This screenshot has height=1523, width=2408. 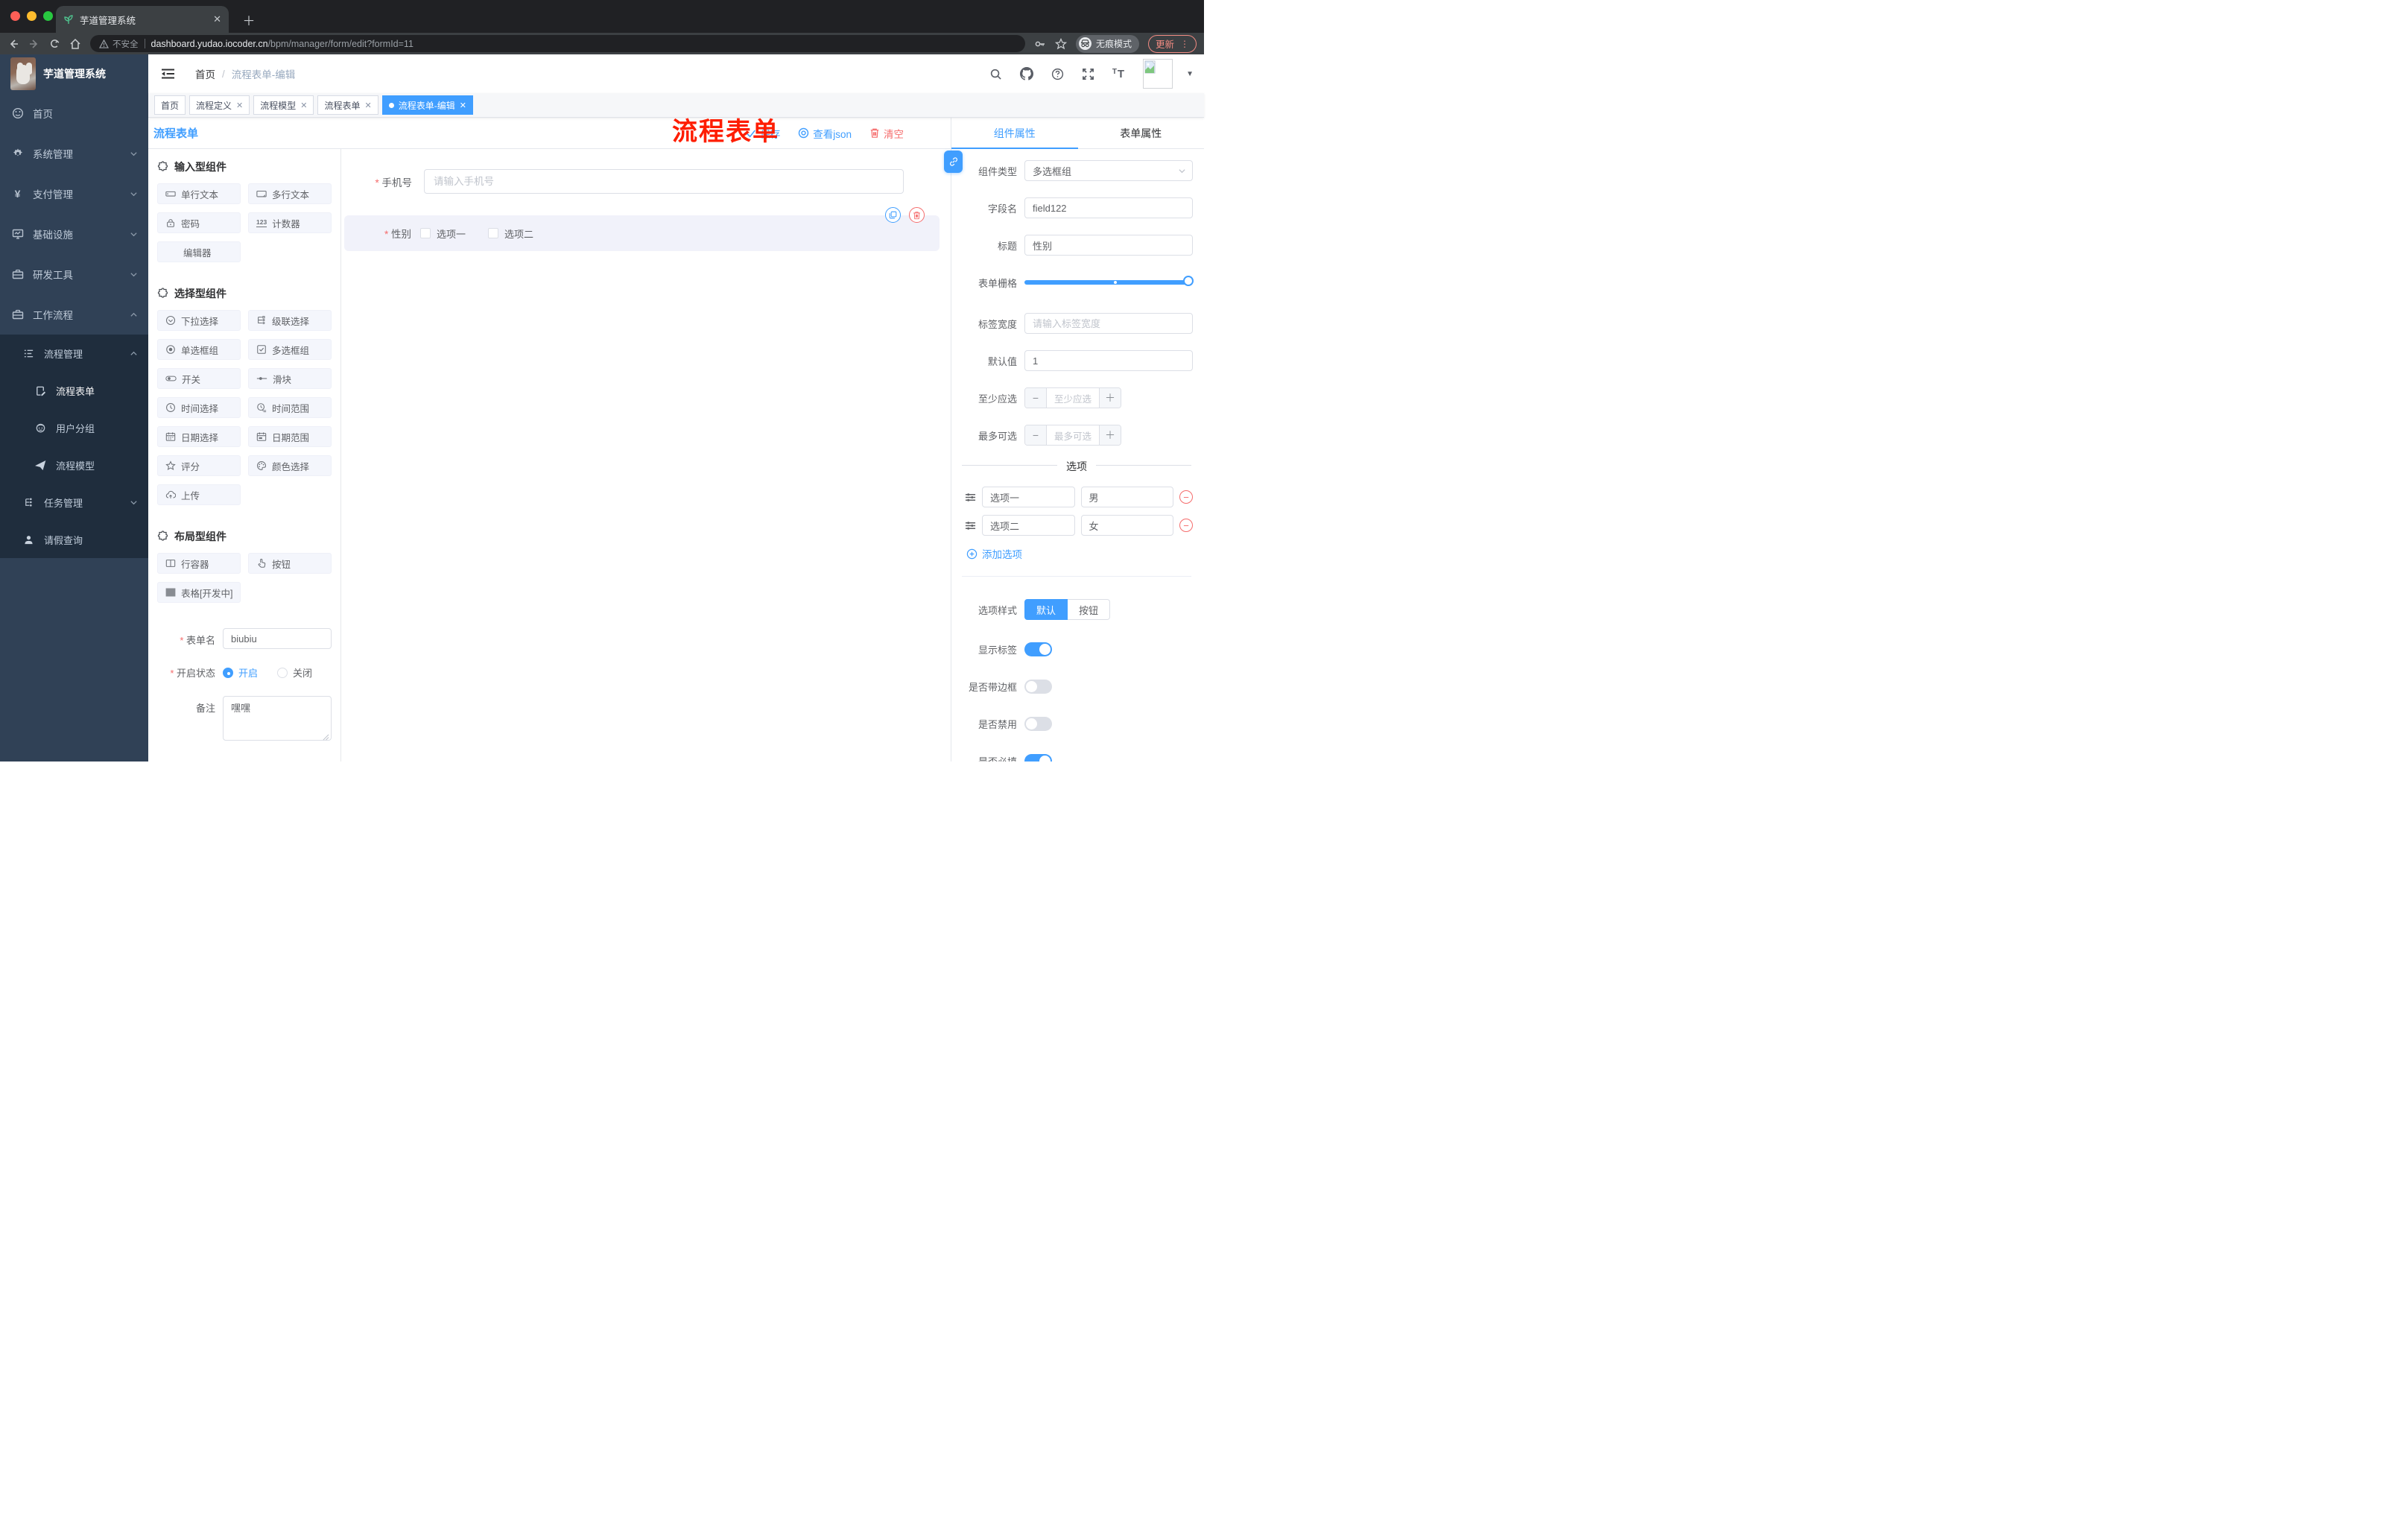 What do you see at coordinates (1014, 133) in the screenshot?
I see `tab-component-props: 组件属性` at bounding box center [1014, 133].